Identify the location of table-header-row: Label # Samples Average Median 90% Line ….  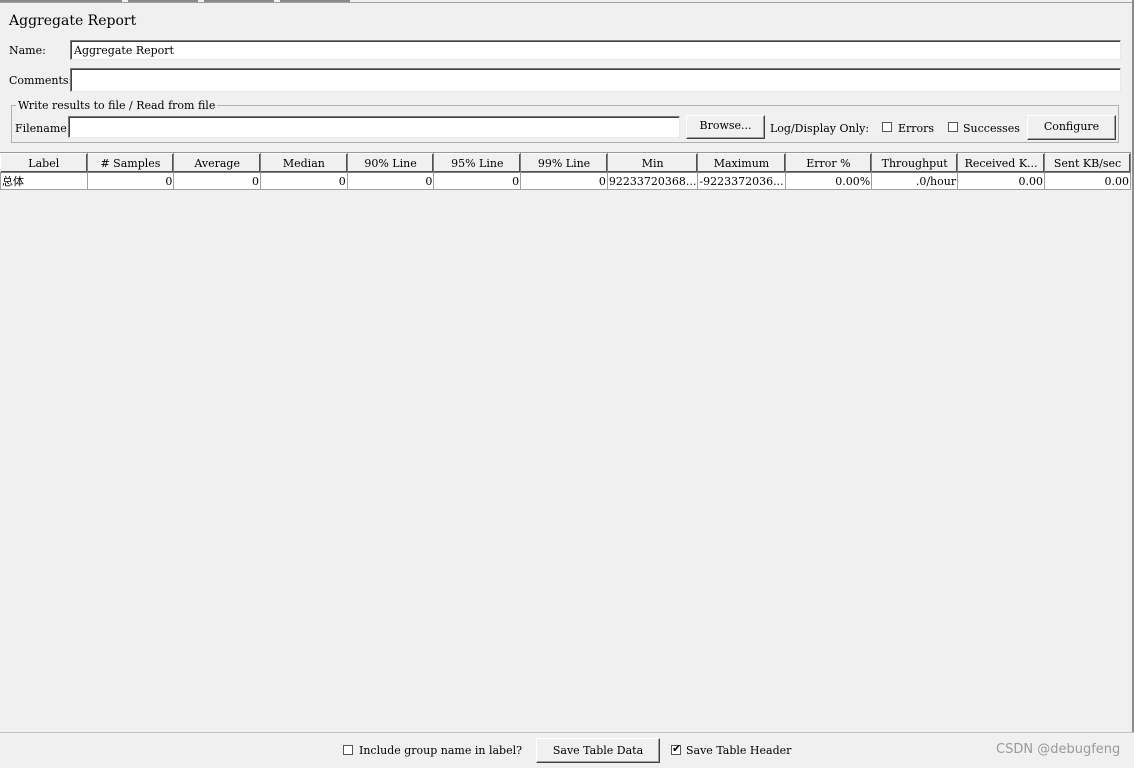
(565, 163).